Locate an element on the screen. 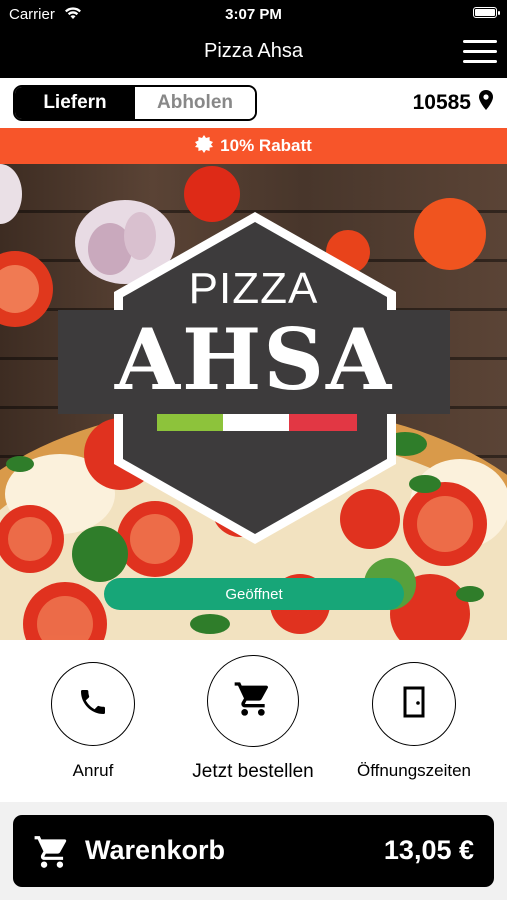 The width and height of the screenshot is (507, 900). clock: 3:07 PM is located at coordinates (253, 14).